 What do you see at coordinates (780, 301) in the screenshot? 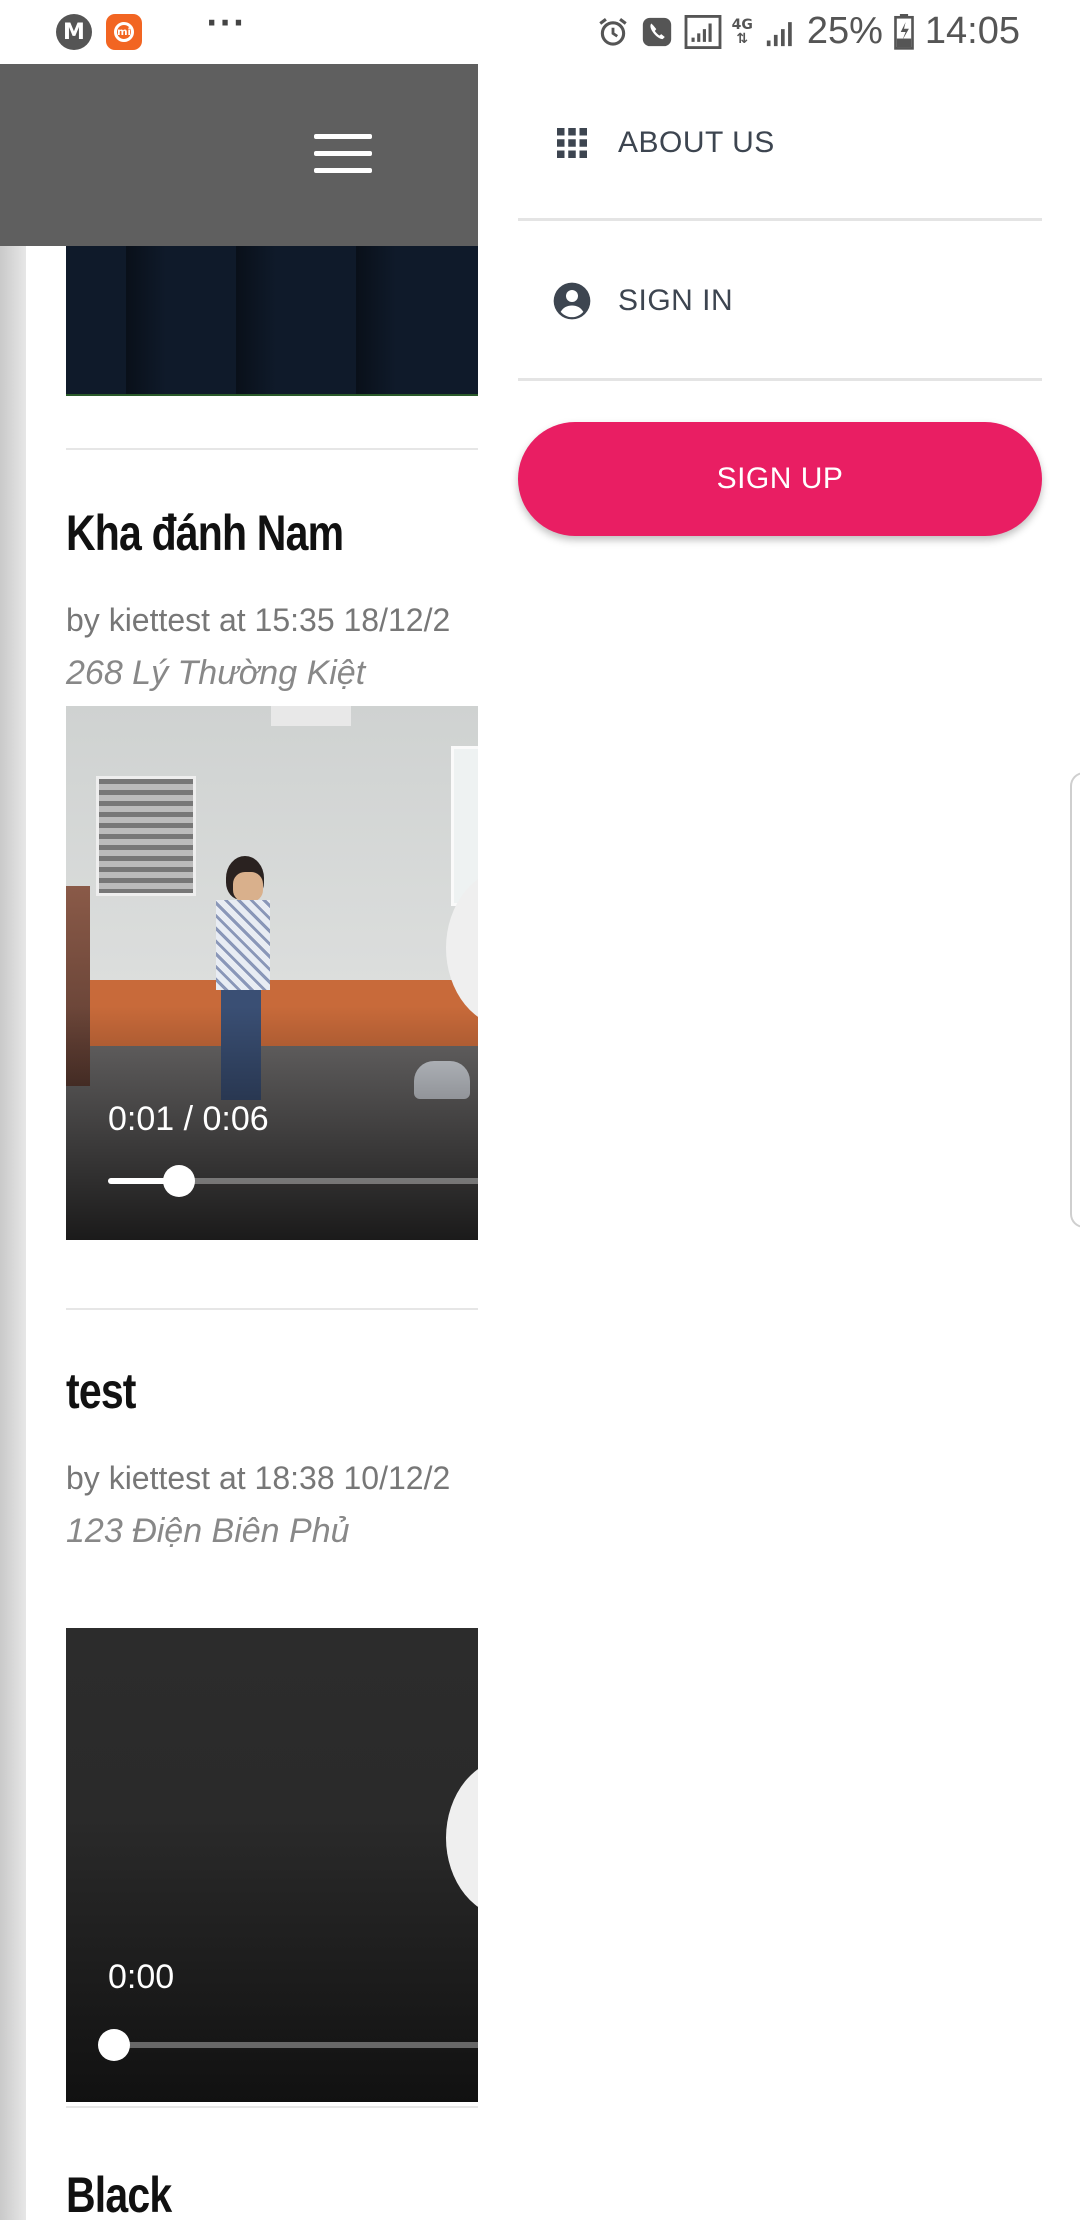
I see `menu-item-sign-in: SIGN IN` at bounding box center [780, 301].